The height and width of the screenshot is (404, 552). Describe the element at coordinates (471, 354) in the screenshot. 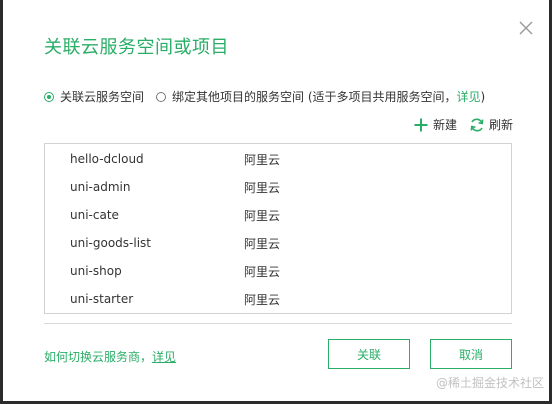

I see `cancel-button: 取消` at that location.